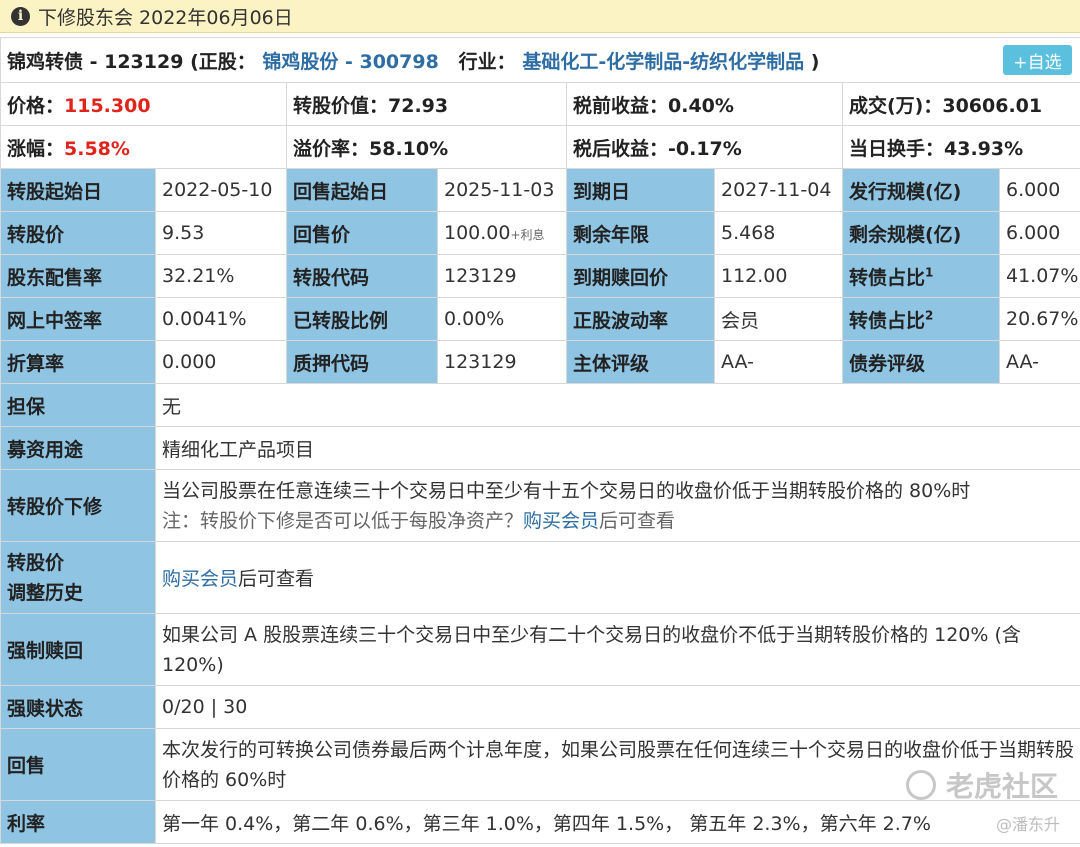 The image size is (1080, 847). What do you see at coordinates (778, 319) in the screenshot?
I see `member-link-volatility: 会员` at bounding box center [778, 319].